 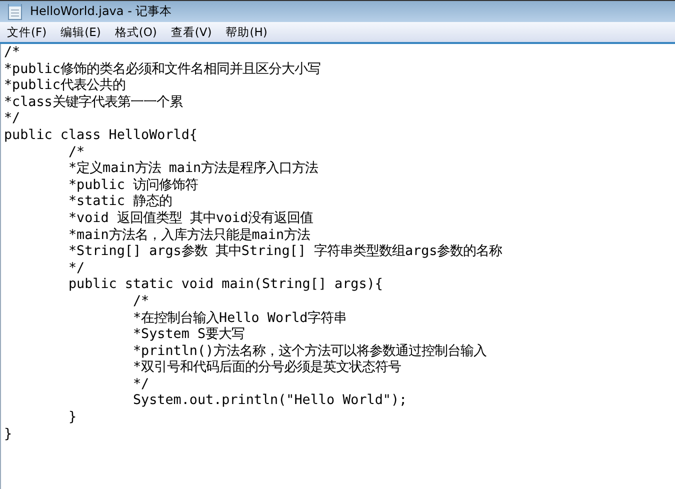 What do you see at coordinates (81, 32) in the screenshot?
I see `menu-item: 编辑(E)` at bounding box center [81, 32].